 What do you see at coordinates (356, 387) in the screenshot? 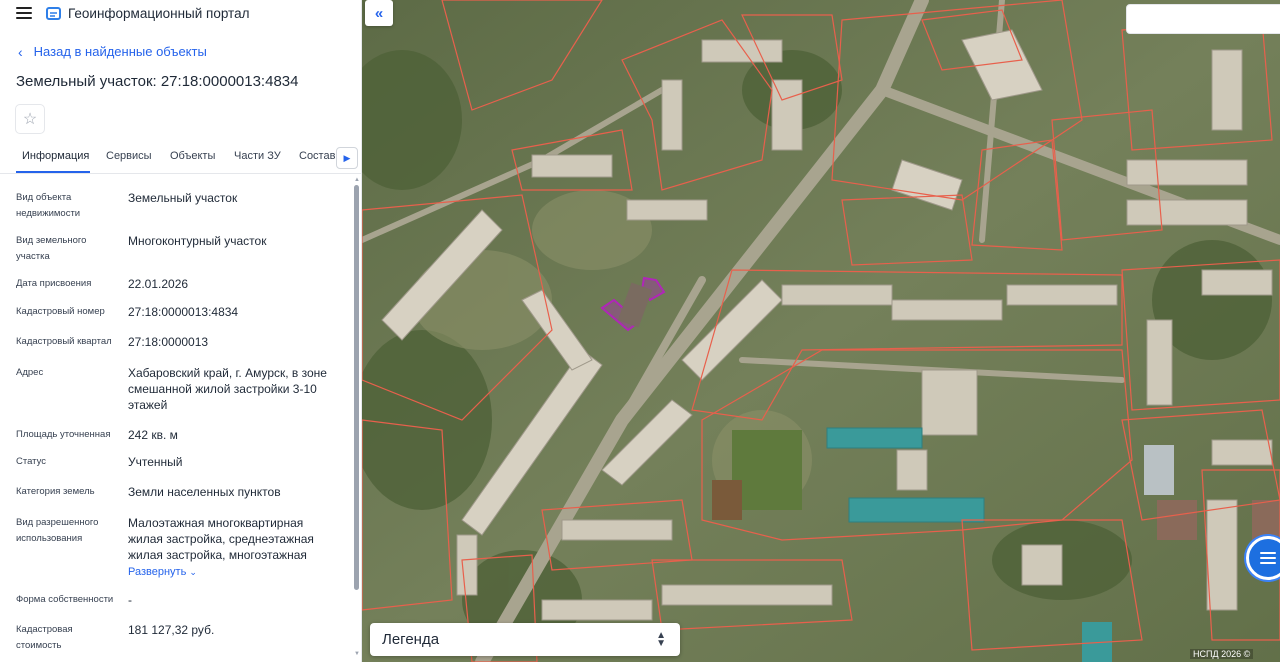
I see `scrollbar-thumb` at bounding box center [356, 387].